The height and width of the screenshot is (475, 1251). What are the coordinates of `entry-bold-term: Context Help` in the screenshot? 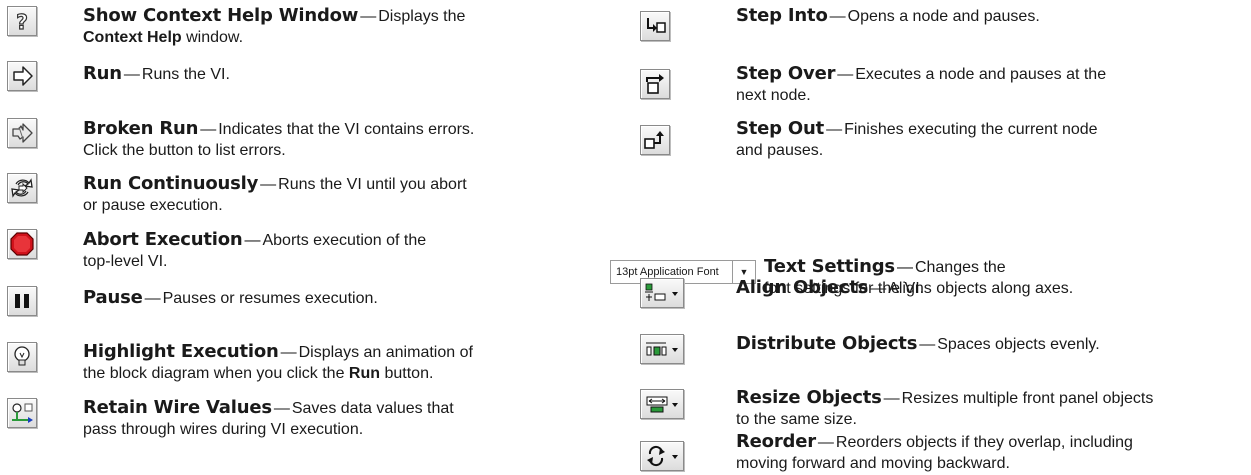 It's located at (132, 37).